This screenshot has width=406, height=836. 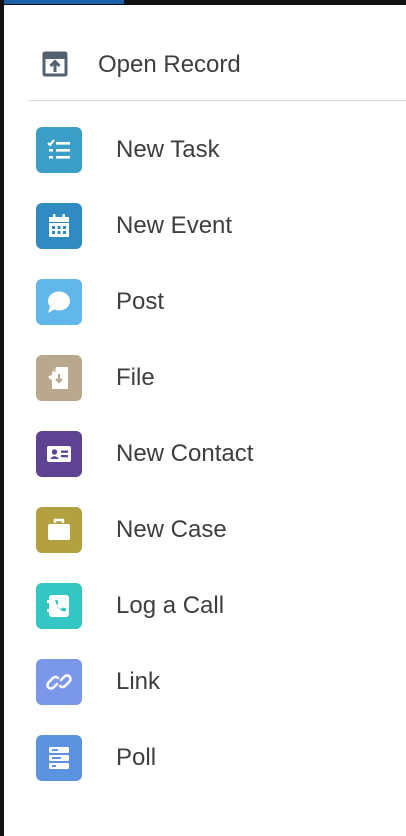 I want to click on new-case-item: New Case, so click(x=205, y=528).